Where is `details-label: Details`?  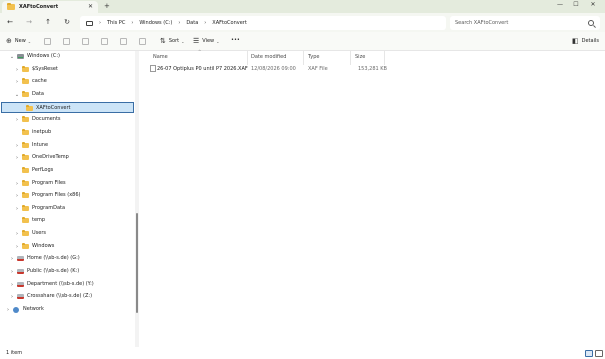
details-label: Details is located at coordinates (590, 41).